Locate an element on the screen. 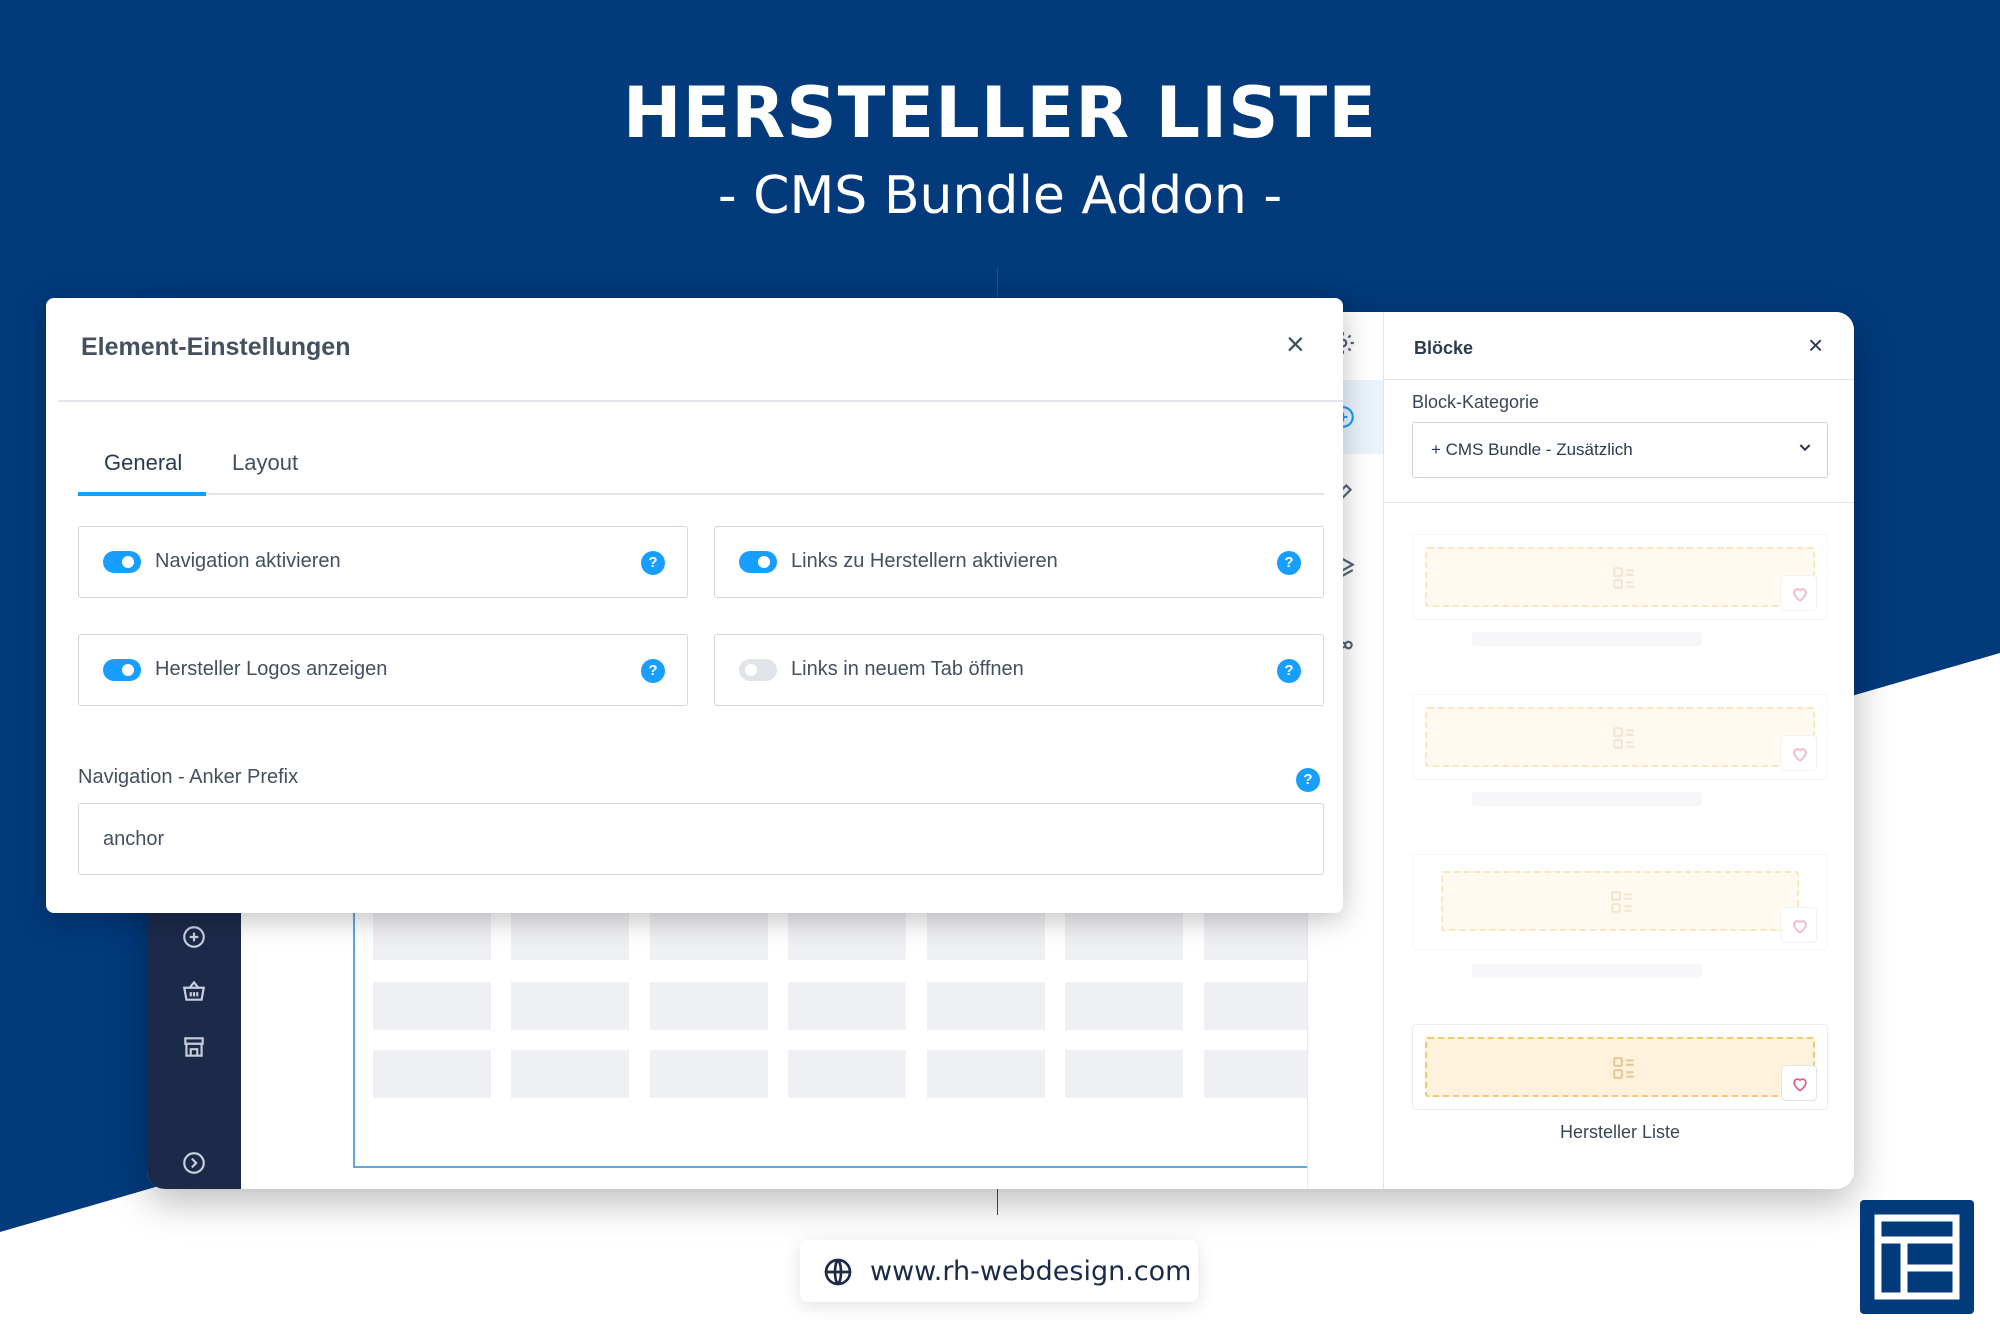 The image size is (2000, 1342). brand-logo is located at coordinates (1917, 1257).